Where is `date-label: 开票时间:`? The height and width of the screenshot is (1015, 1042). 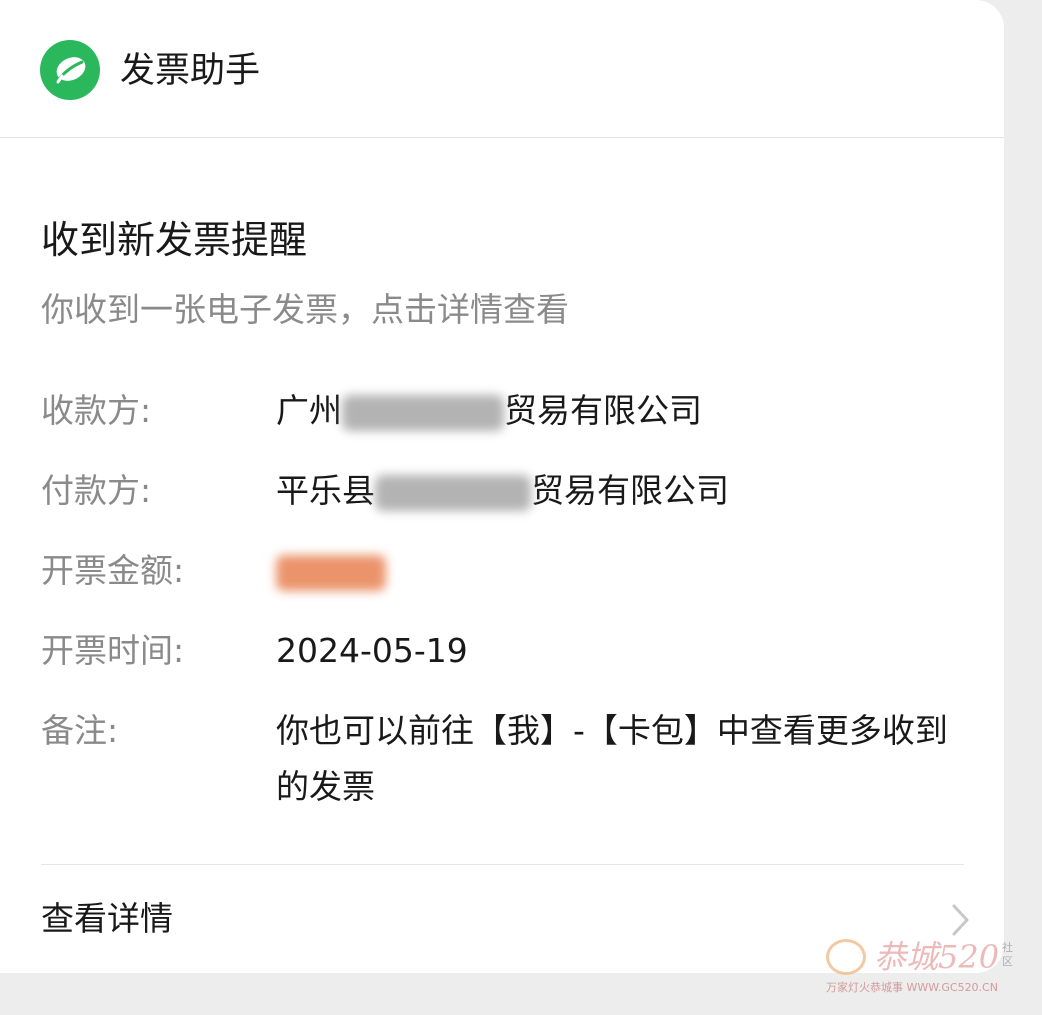
date-label: 开票时间: is located at coordinates (113, 650).